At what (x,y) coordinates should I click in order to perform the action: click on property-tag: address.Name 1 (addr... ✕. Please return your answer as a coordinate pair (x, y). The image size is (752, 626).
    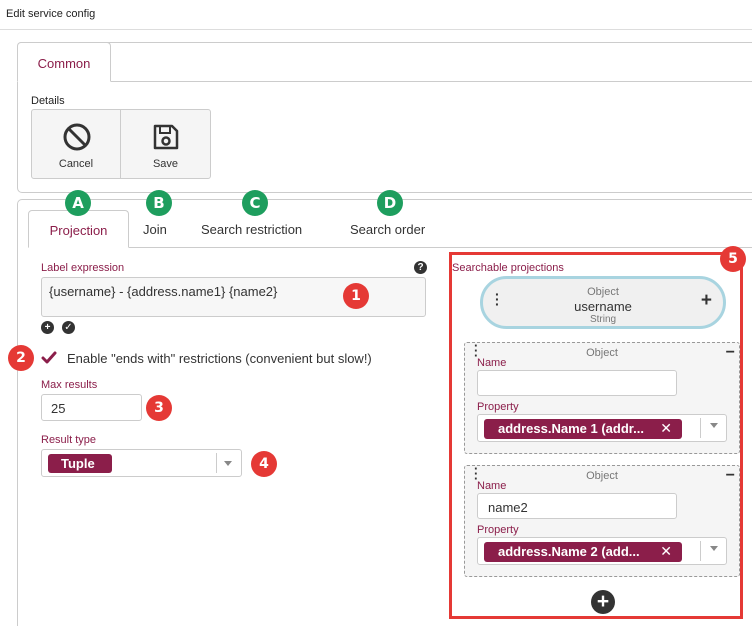
    Looking at the image, I should click on (583, 429).